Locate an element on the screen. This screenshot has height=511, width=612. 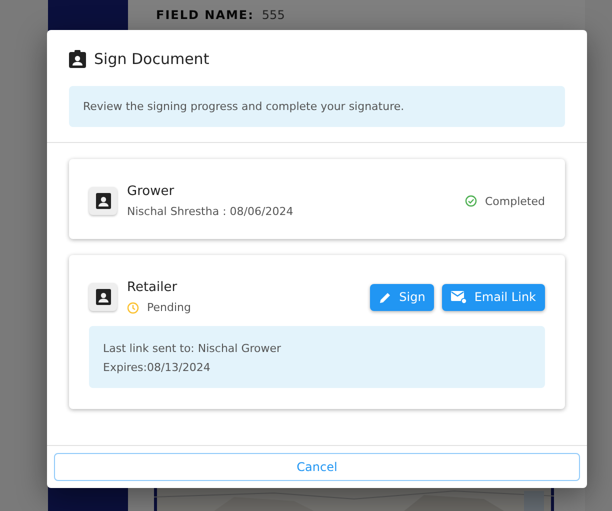
cancel-button: Cancel is located at coordinates (317, 467).